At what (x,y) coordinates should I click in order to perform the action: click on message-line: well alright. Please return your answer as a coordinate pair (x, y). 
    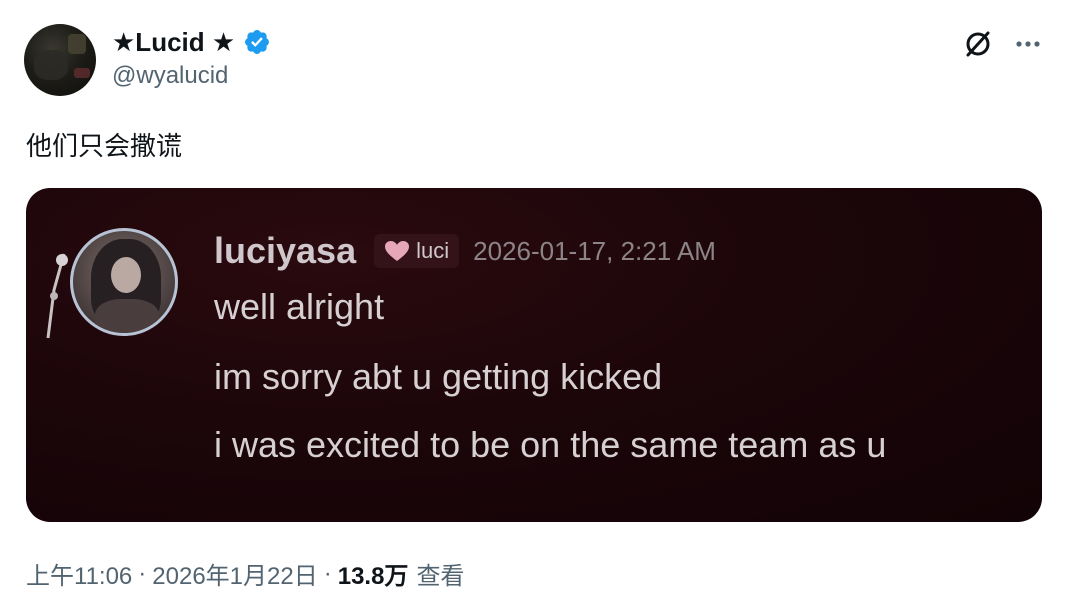
    Looking at the image, I should click on (299, 306).